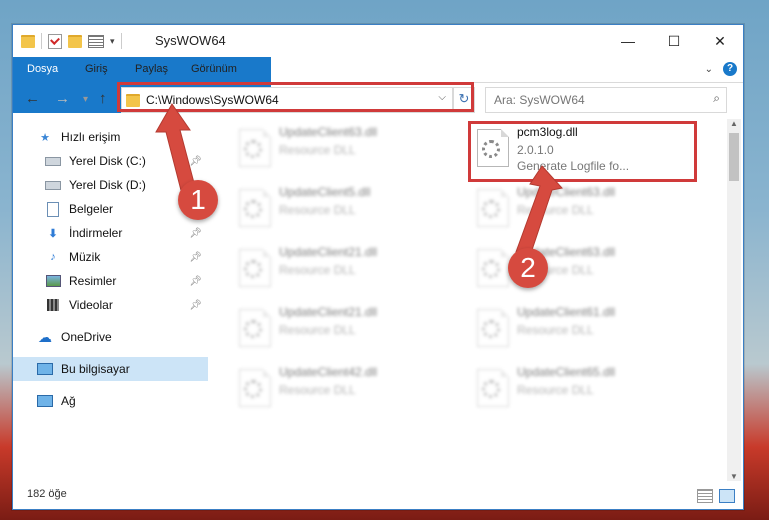 The height and width of the screenshot is (520, 769). I want to click on sidebar-item-label: Yerel Disk (C:), so click(107, 161).